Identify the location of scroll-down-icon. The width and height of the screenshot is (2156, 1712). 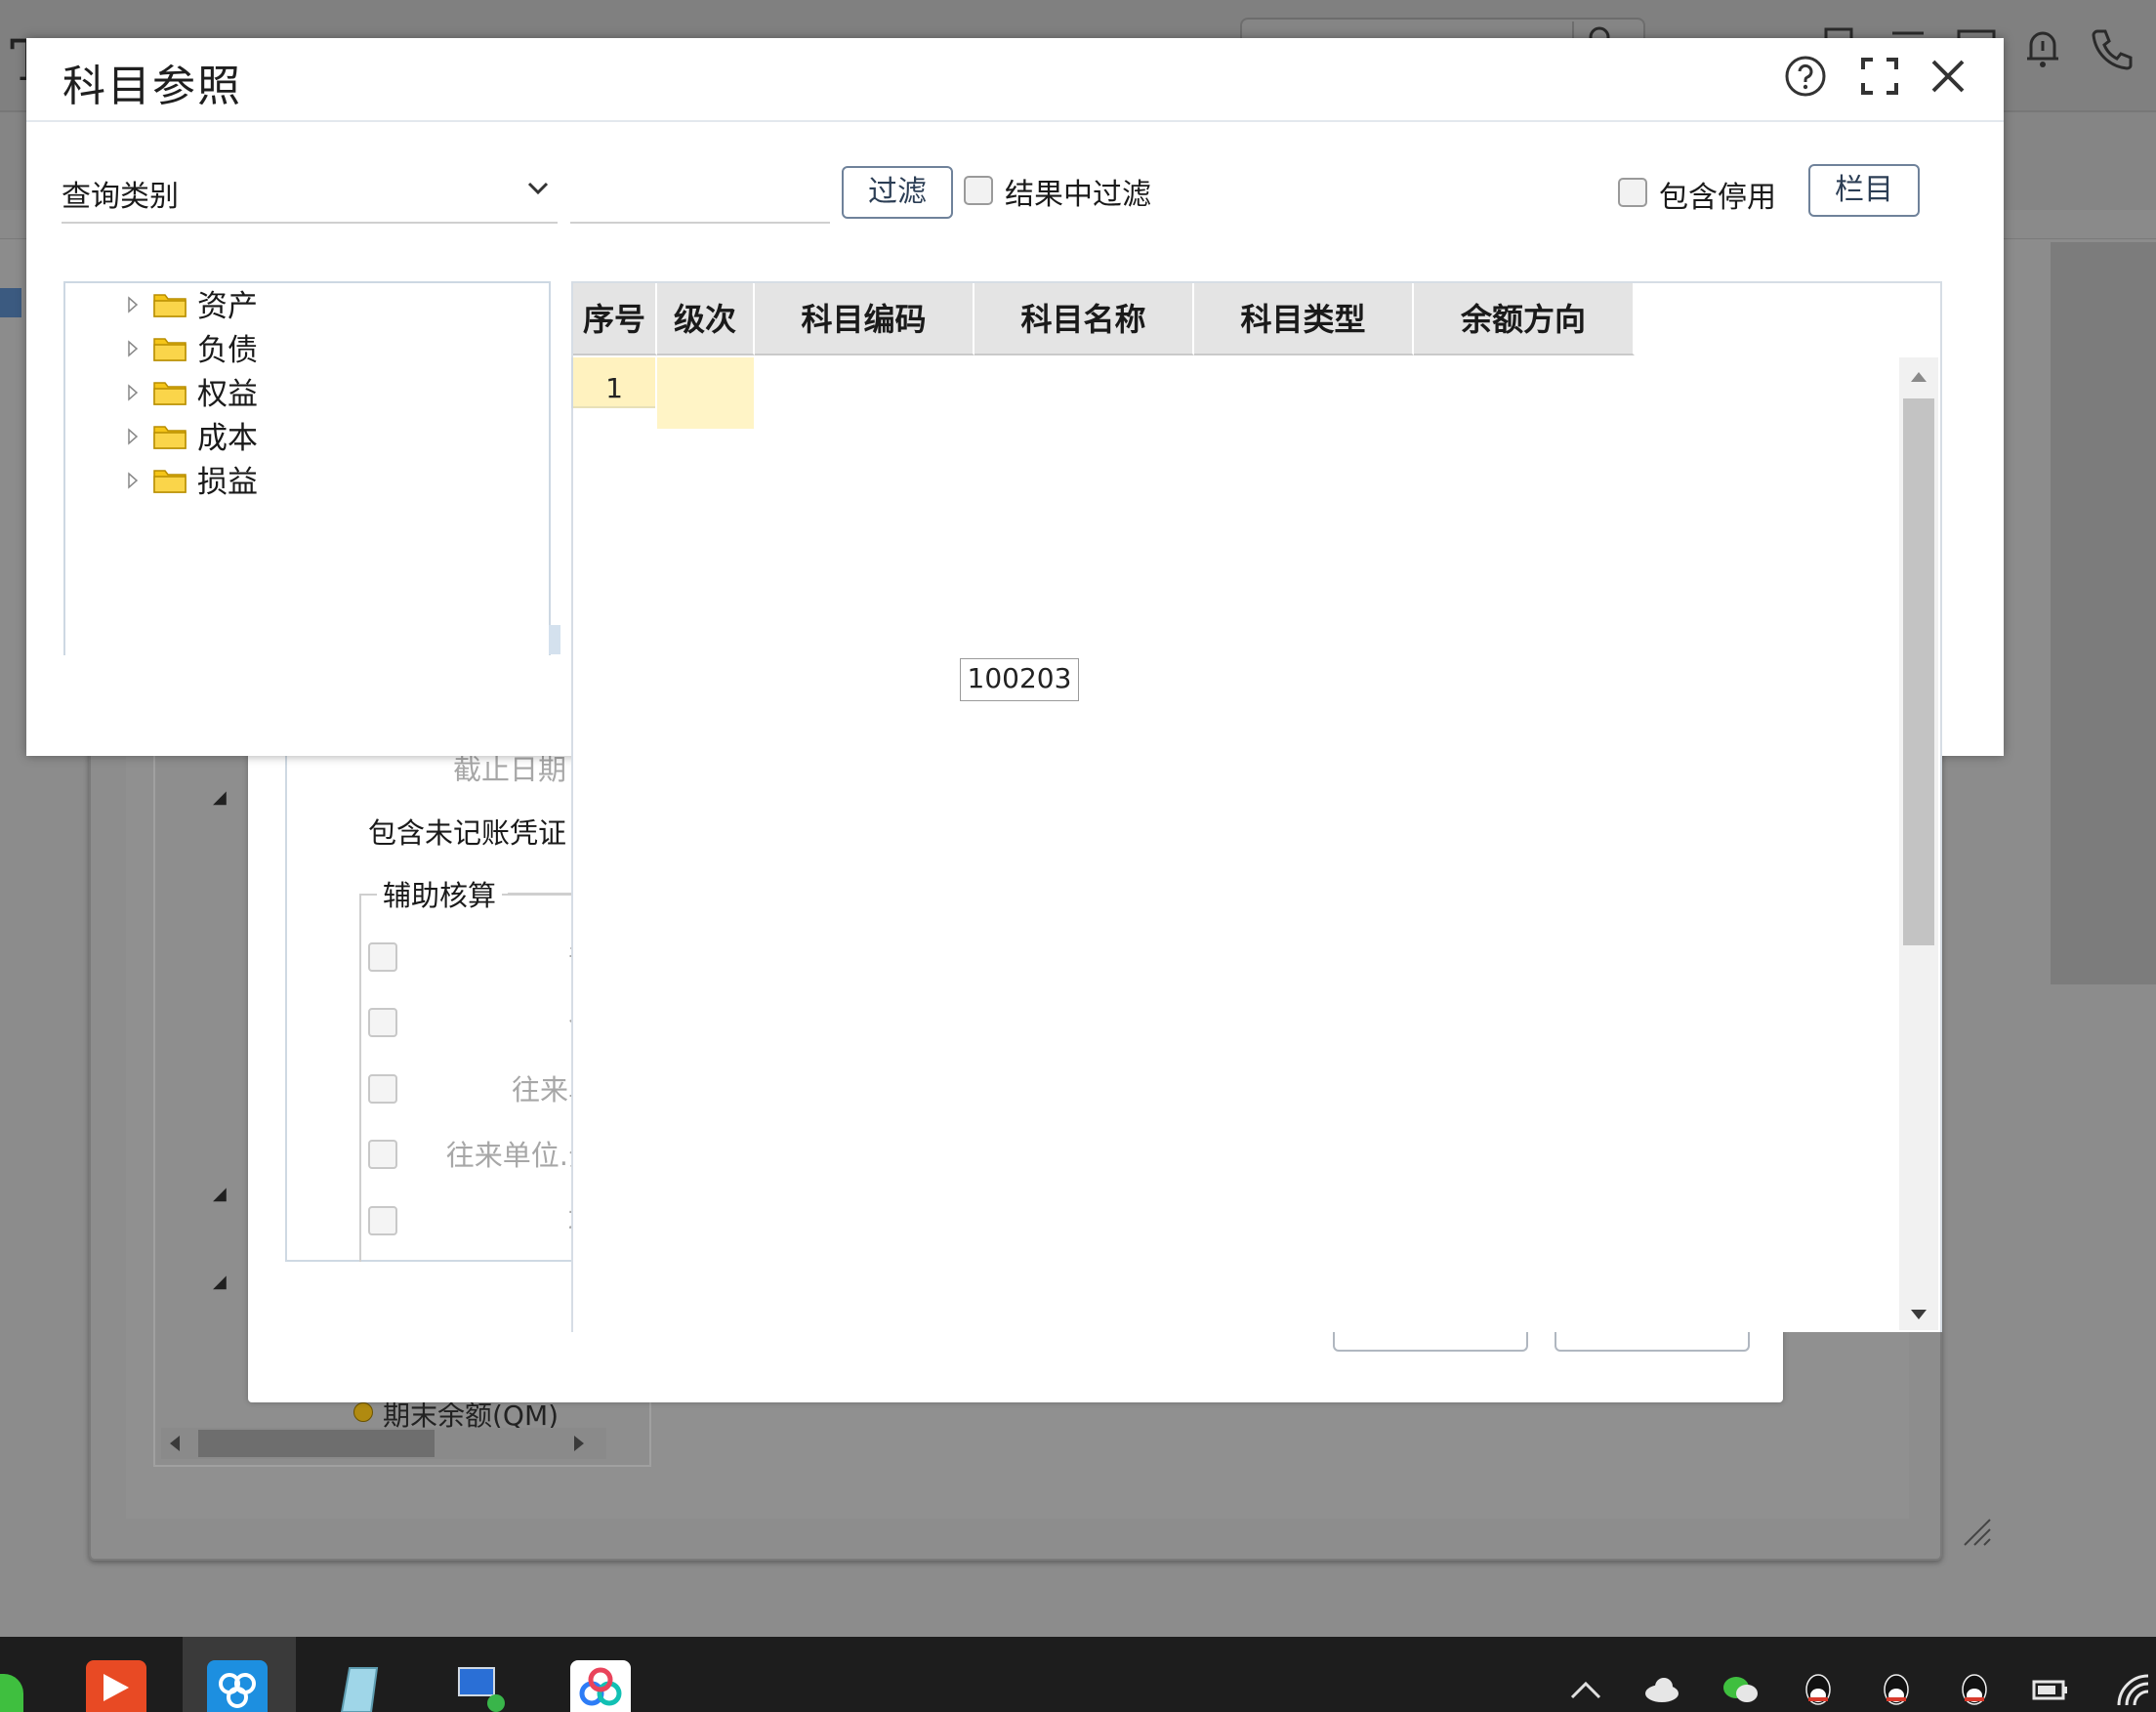
(1919, 1314).